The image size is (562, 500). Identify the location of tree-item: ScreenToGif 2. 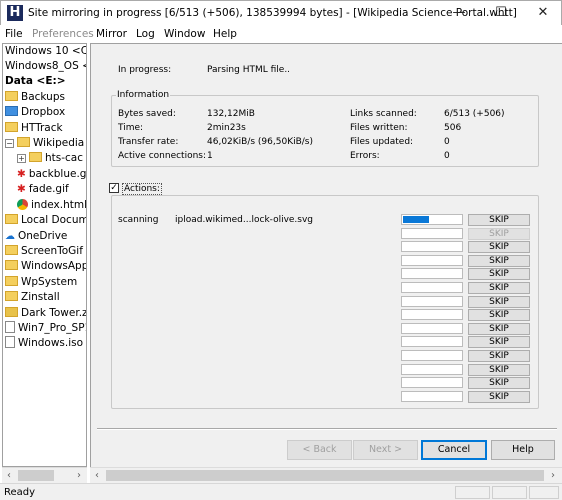
(46, 251).